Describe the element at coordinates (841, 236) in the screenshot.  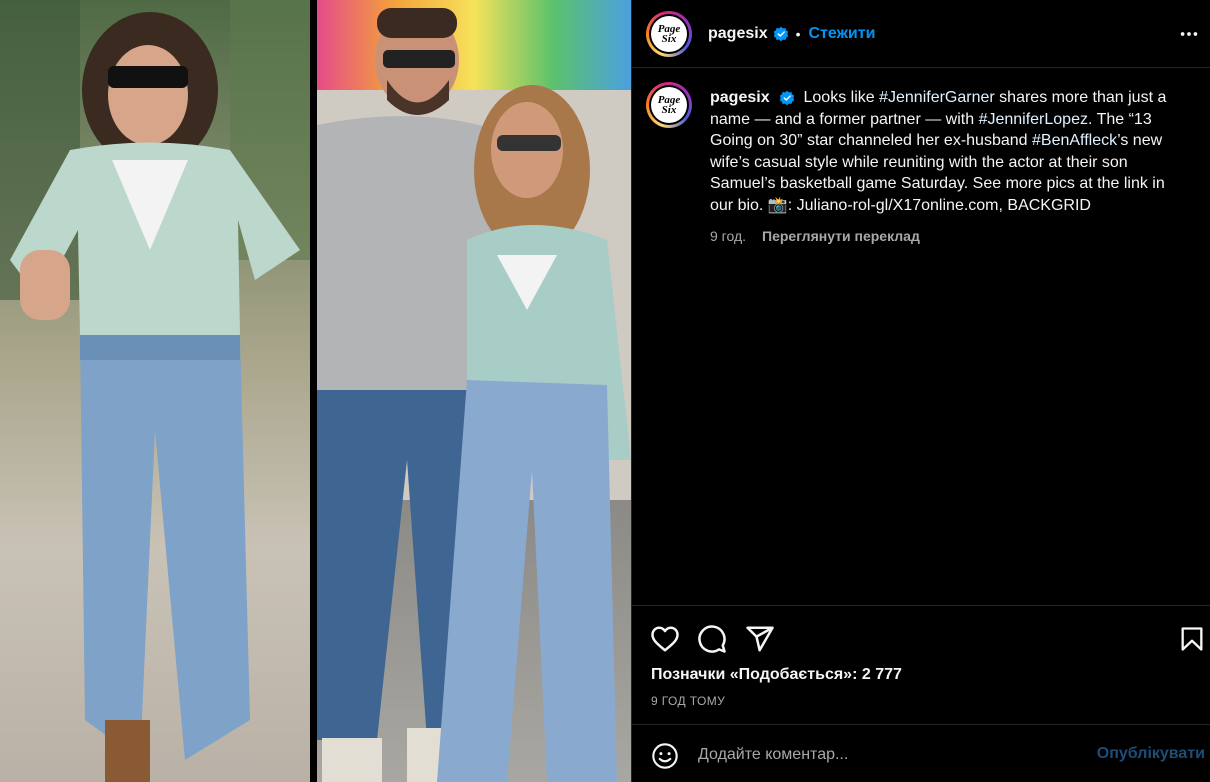
I see `translate-button: Переглянути переклад` at that location.